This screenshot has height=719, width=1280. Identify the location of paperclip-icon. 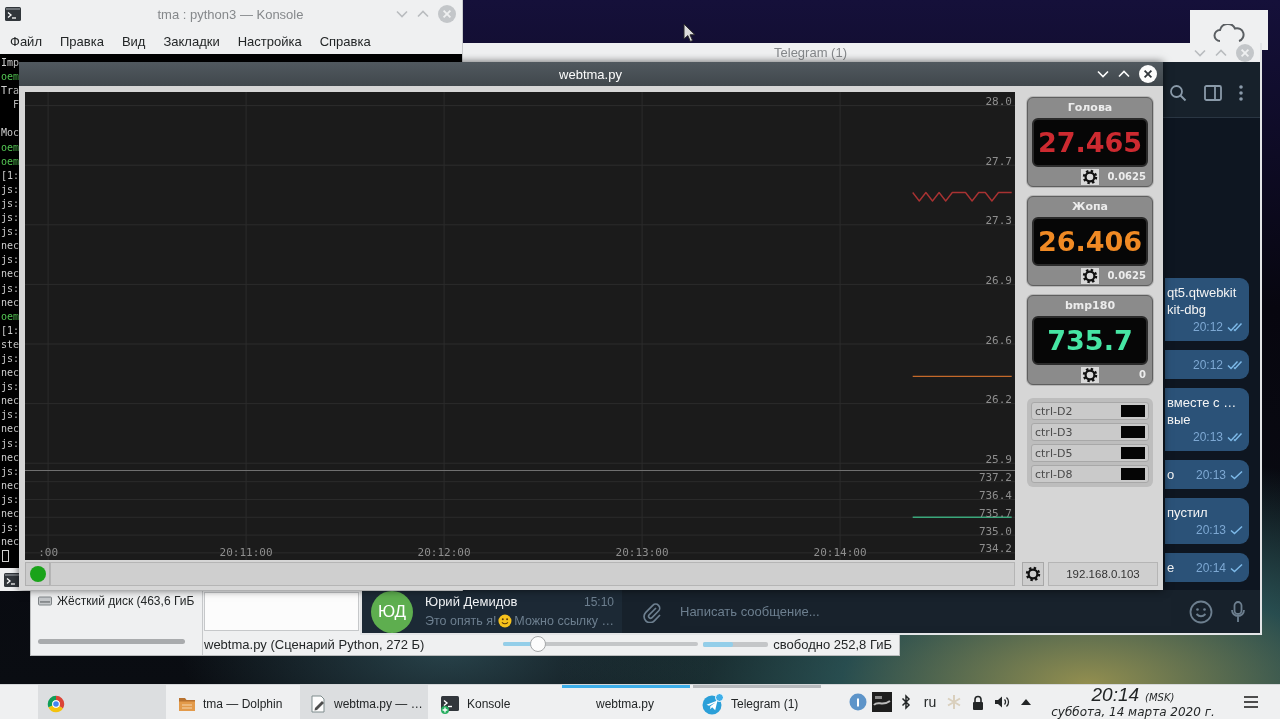
(652, 611).